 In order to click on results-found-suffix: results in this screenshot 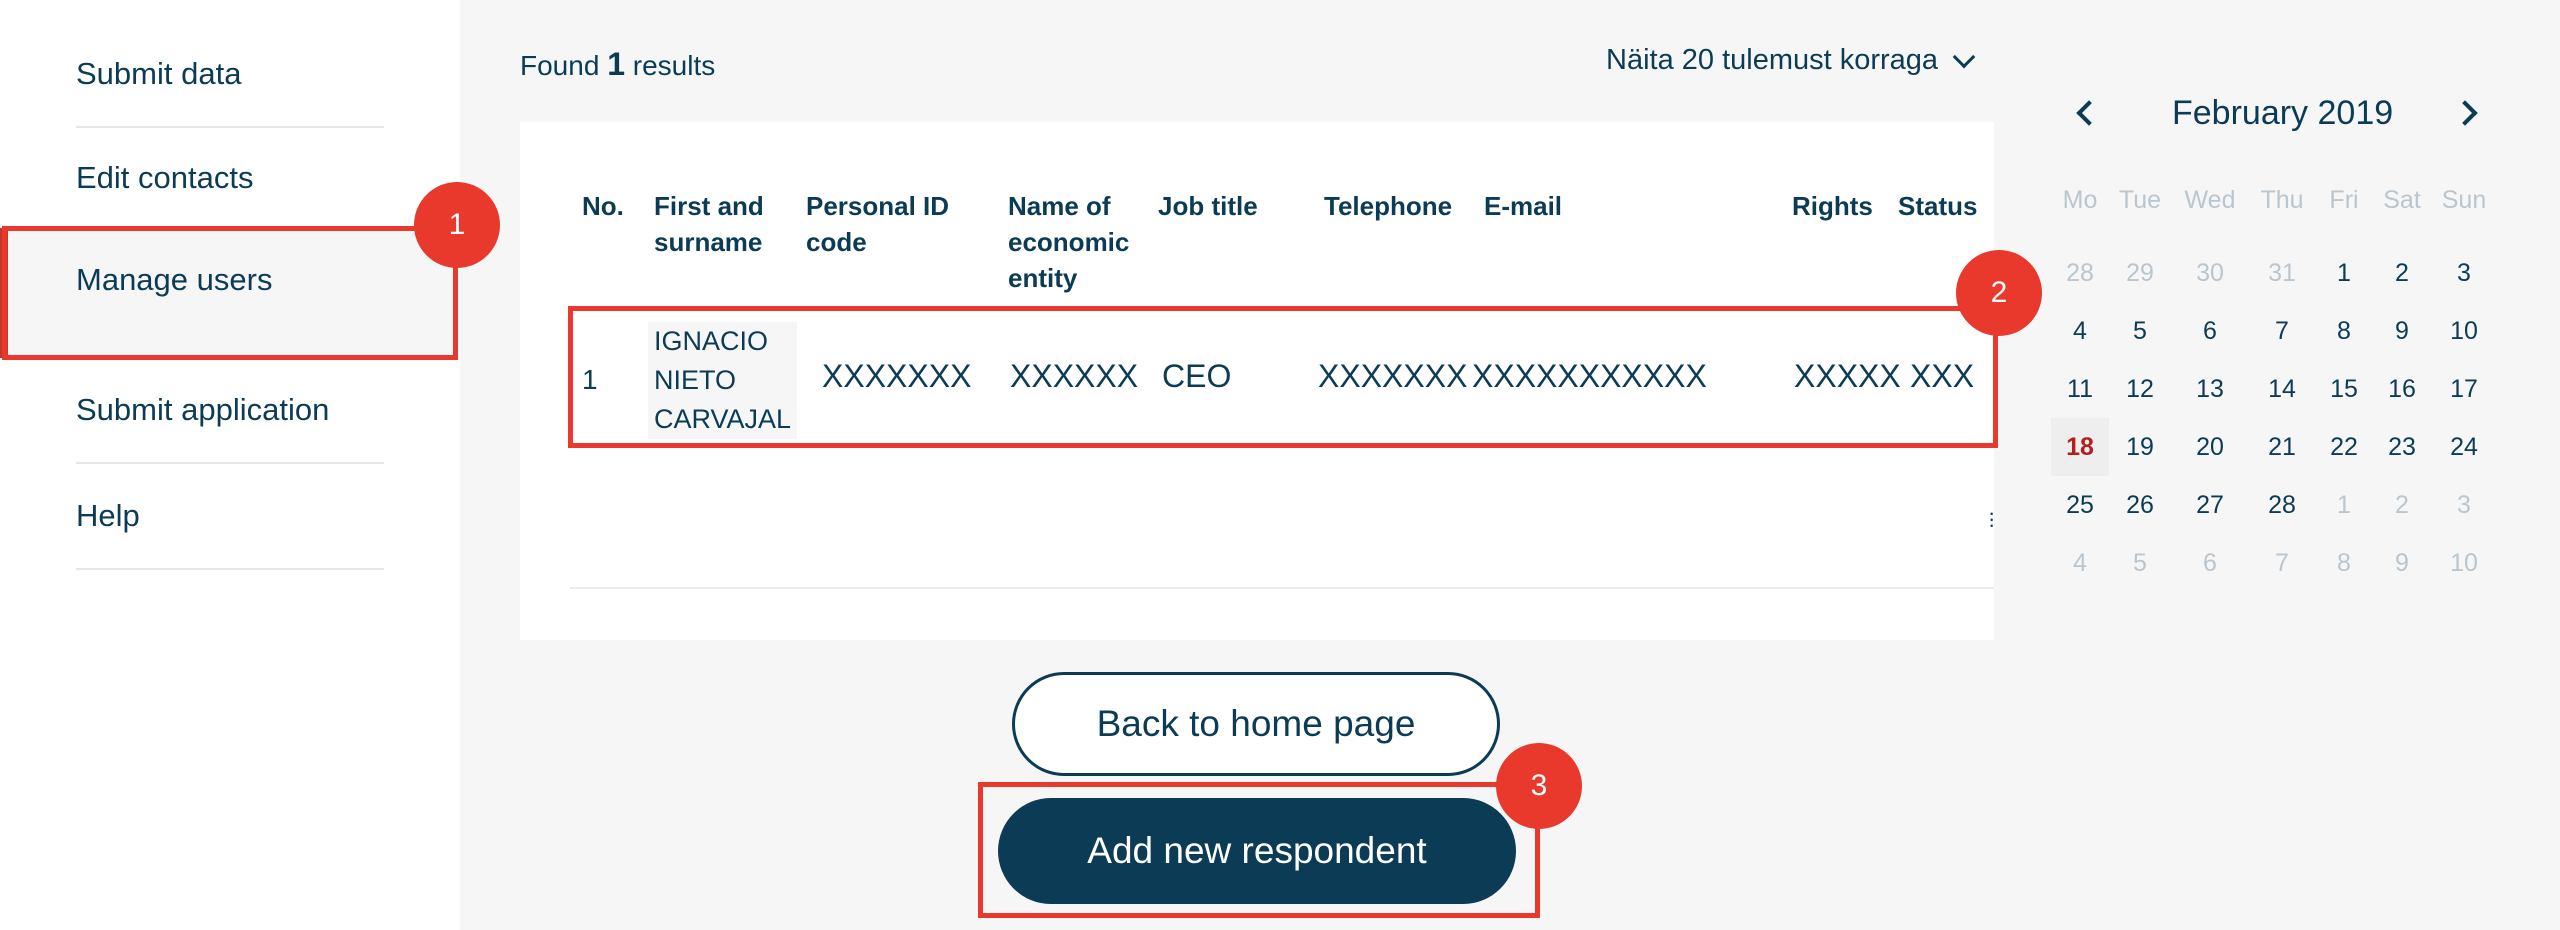, I will do `click(674, 65)`.